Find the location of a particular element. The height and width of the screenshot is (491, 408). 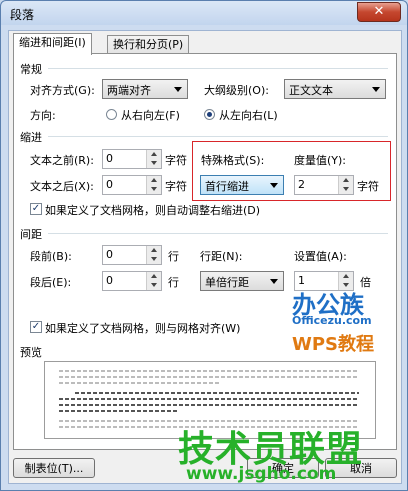

brand-logo-url: Officezu.com is located at coordinates (332, 320).